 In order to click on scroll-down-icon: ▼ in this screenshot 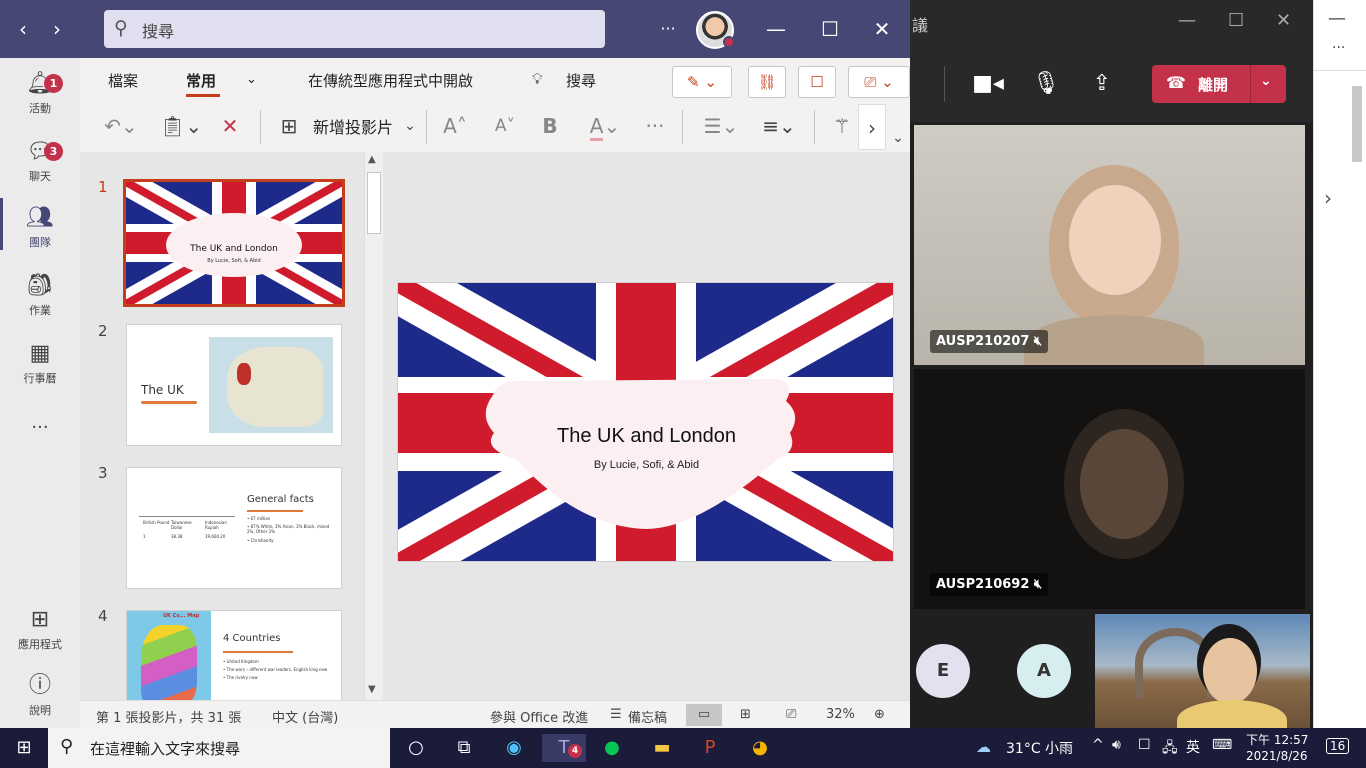, I will do `click(372, 689)`.